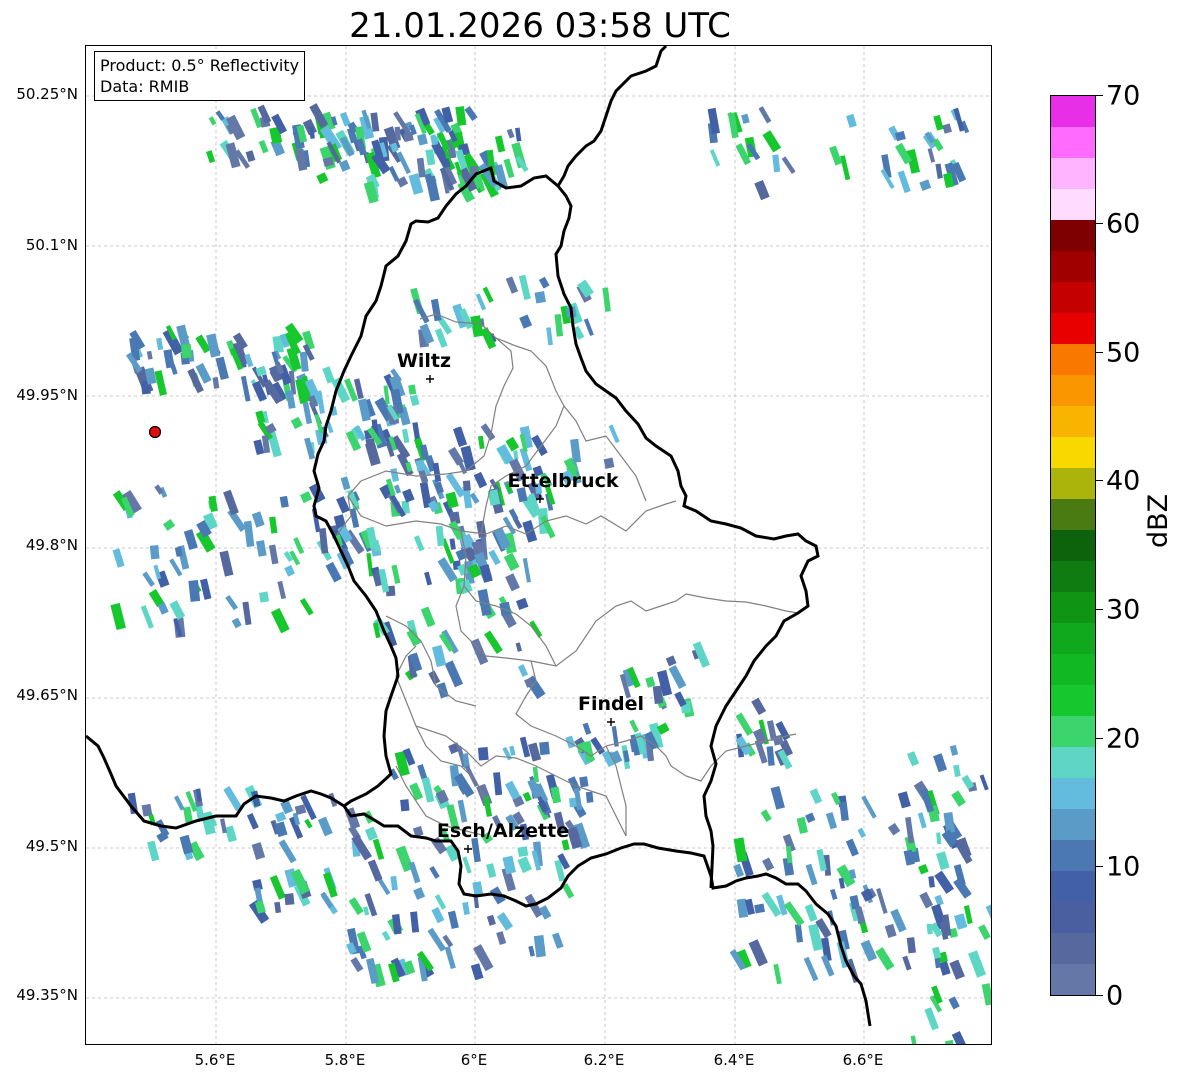 This screenshot has width=1184, height=1081. I want to click on product-info-box: Product: 0.5° Reflectivity Data: RMIB, so click(200, 76).